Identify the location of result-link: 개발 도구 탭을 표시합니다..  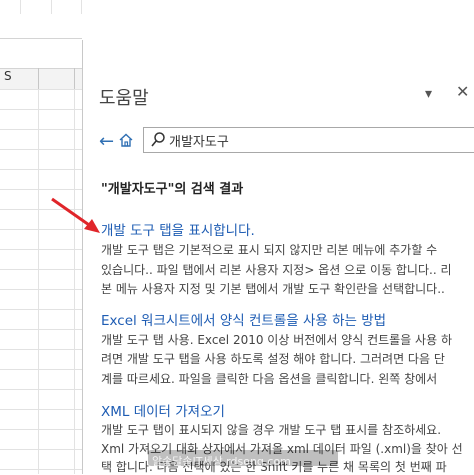
(178, 229).